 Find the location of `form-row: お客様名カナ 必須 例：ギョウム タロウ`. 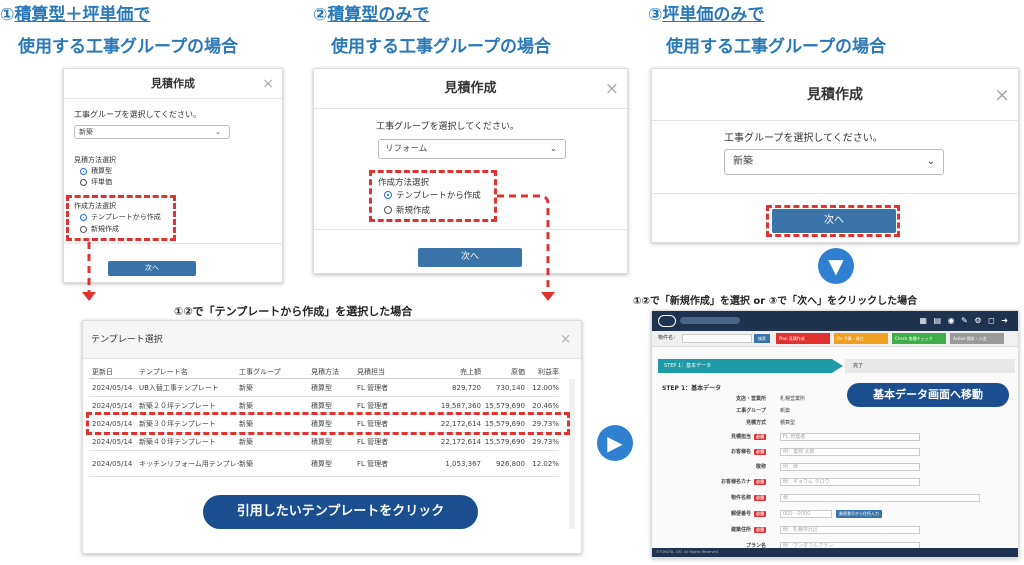

form-row: お客様名カナ 必須 例：ギョウム タロウ is located at coordinates (790, 481).